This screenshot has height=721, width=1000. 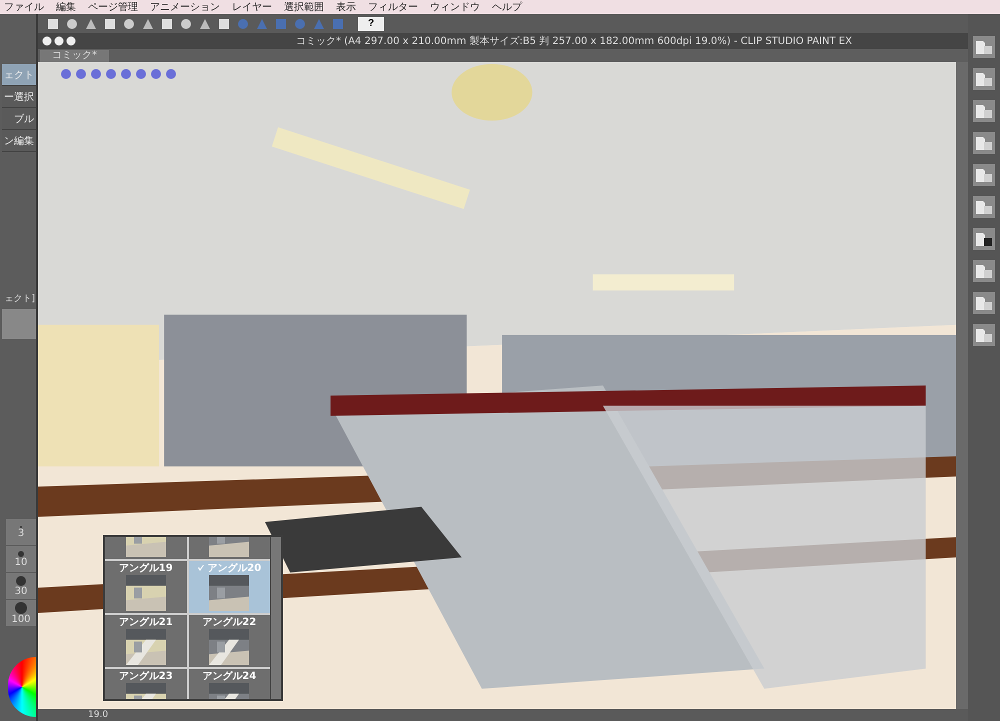 What do you see at coordinates (574, 41) in the screenshot?
I see `window-title: コミック* (A4 297.00 x 210.00mm 製本サイズ:B5 判 257.00 x 182.00mm 600dpi 19.0%) - CLIP STUDIO PAINT EX` at bounding box center [574, 41].